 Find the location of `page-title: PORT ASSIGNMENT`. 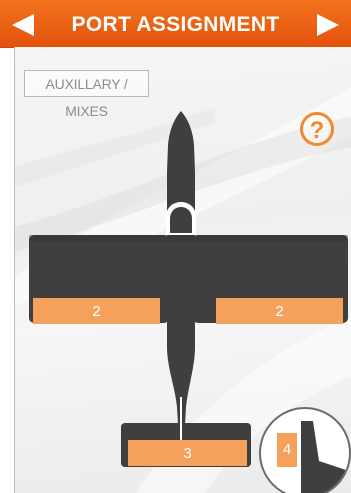

page-title: PORT ASSIGNMENT is located at coordinates (175, 24).